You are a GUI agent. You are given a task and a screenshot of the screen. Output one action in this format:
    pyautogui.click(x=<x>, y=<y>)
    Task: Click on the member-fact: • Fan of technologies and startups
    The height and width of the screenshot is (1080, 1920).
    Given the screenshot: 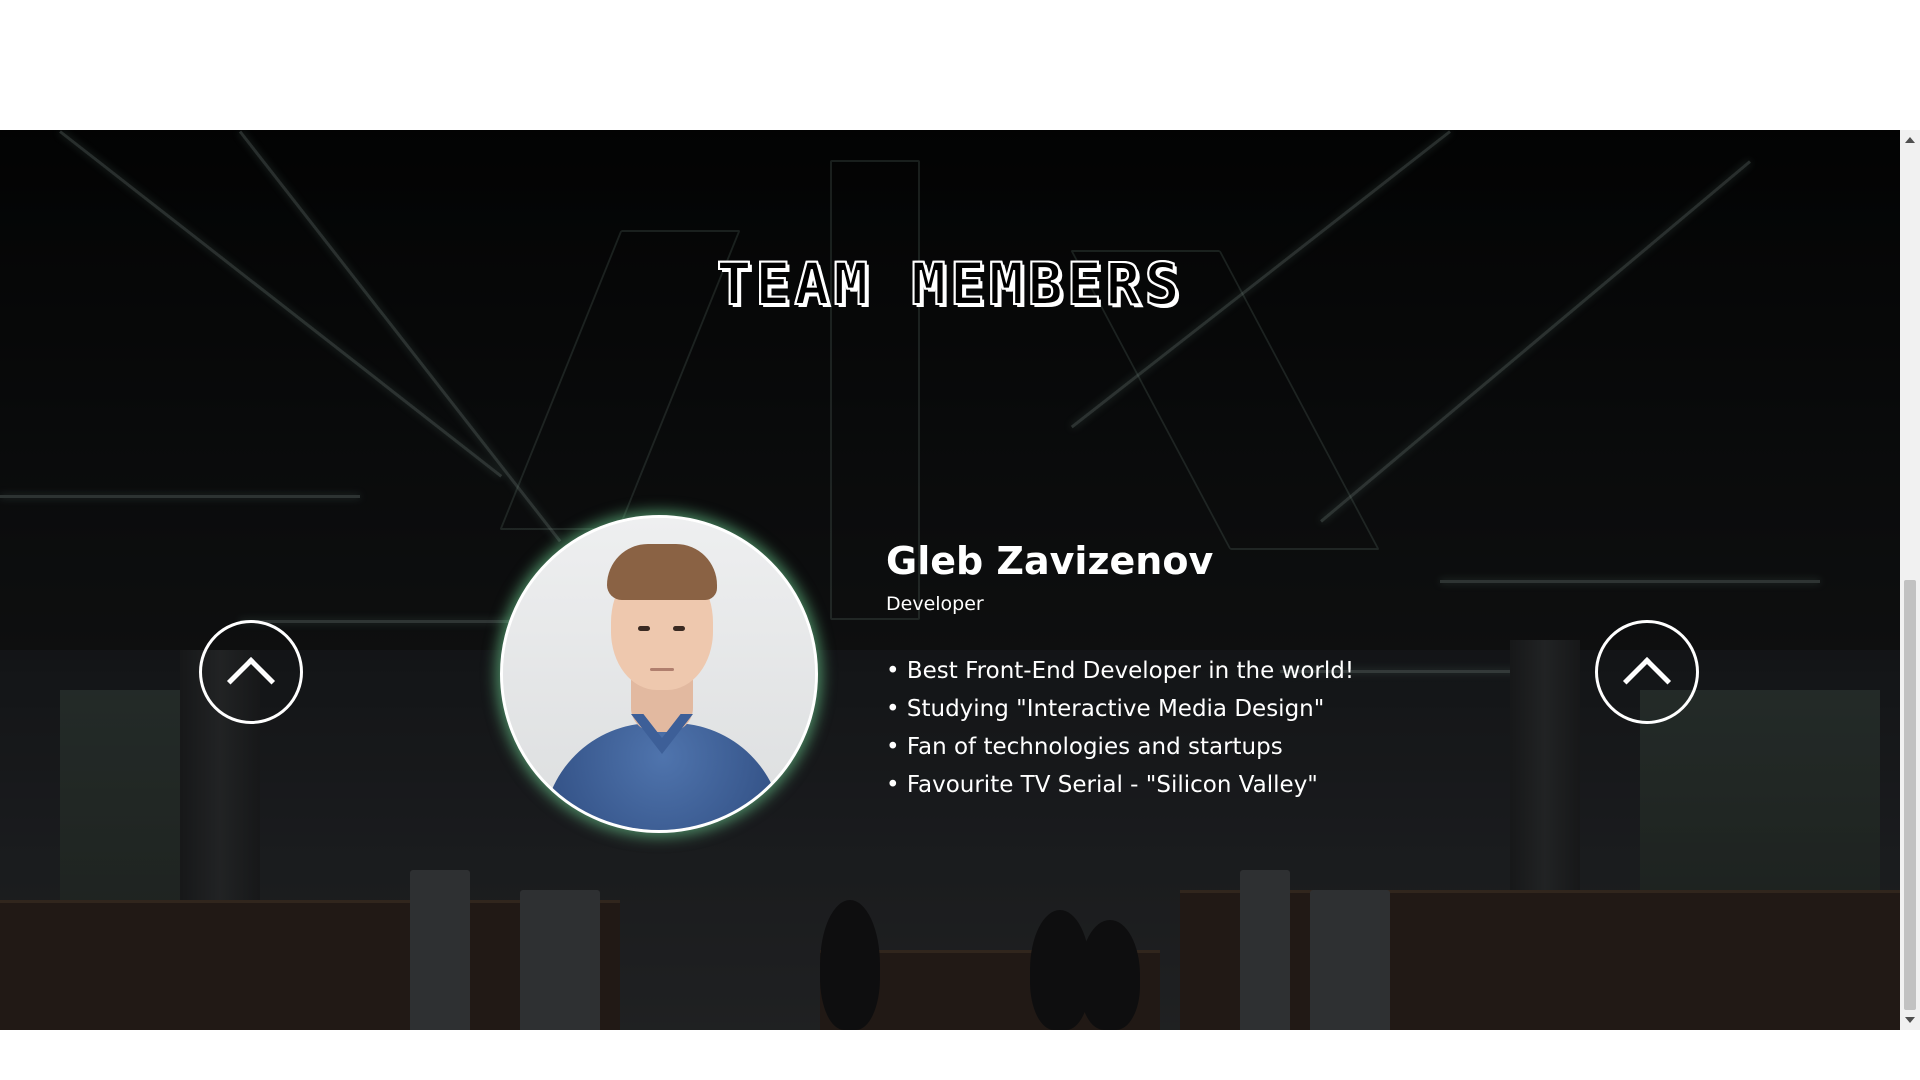 What is the action you would take?
    pyautogui.click(x=1084, y=747)
    